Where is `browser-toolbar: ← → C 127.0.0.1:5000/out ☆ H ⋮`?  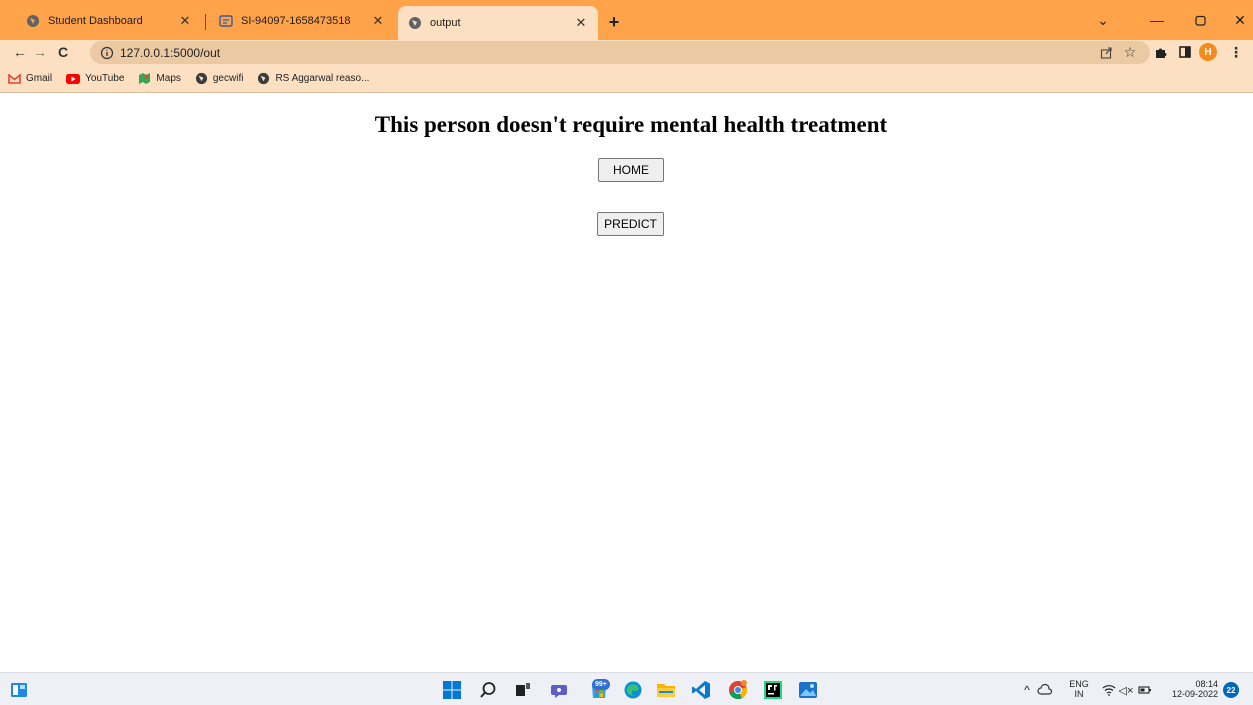
browser-toolbar: ← → C 127.0.0.1:5000/out ☆ H ⋮ is located at coordinates (626, 52).